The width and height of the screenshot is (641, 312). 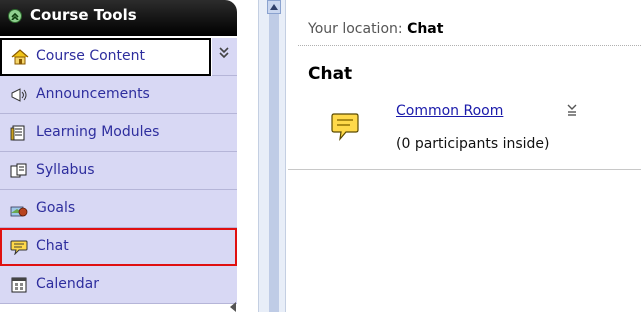 I want to click on goals-icon, so click(x=19, y=209).